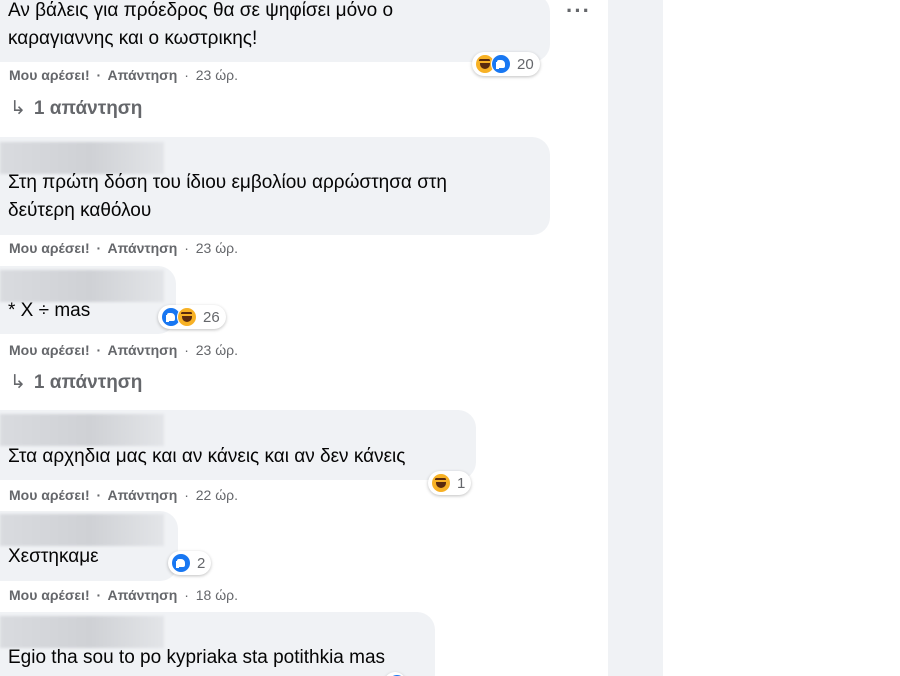  I want to click on comment-text: δεύτερη καθόλου, so click(80, 210).